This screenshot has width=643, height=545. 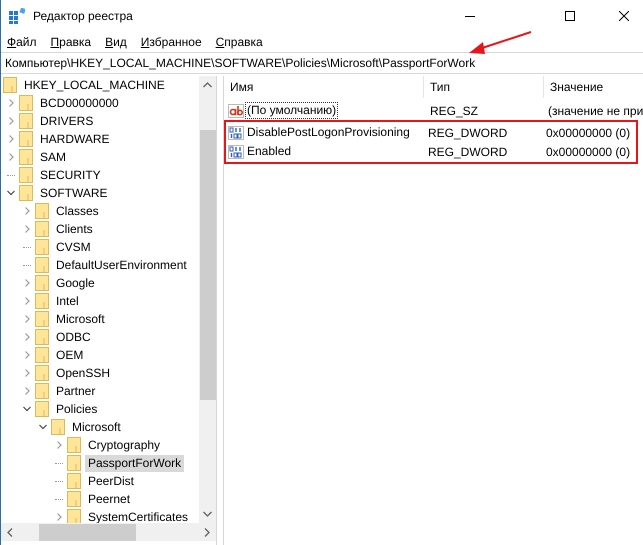 What do you see at coordinates (269, 151) in the screenshot?
I see `value-name: Enabled` at bounding box center [269, 151].